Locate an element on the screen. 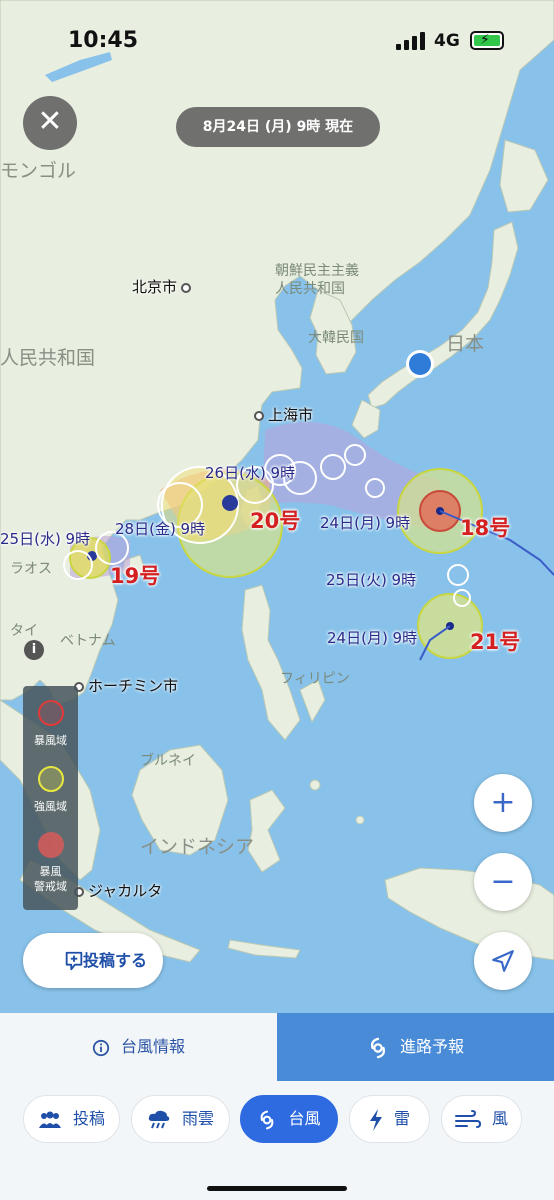 The height and width of the screenshot is (1200, 554). post-pin-icon is located at coordinates (74, 961).